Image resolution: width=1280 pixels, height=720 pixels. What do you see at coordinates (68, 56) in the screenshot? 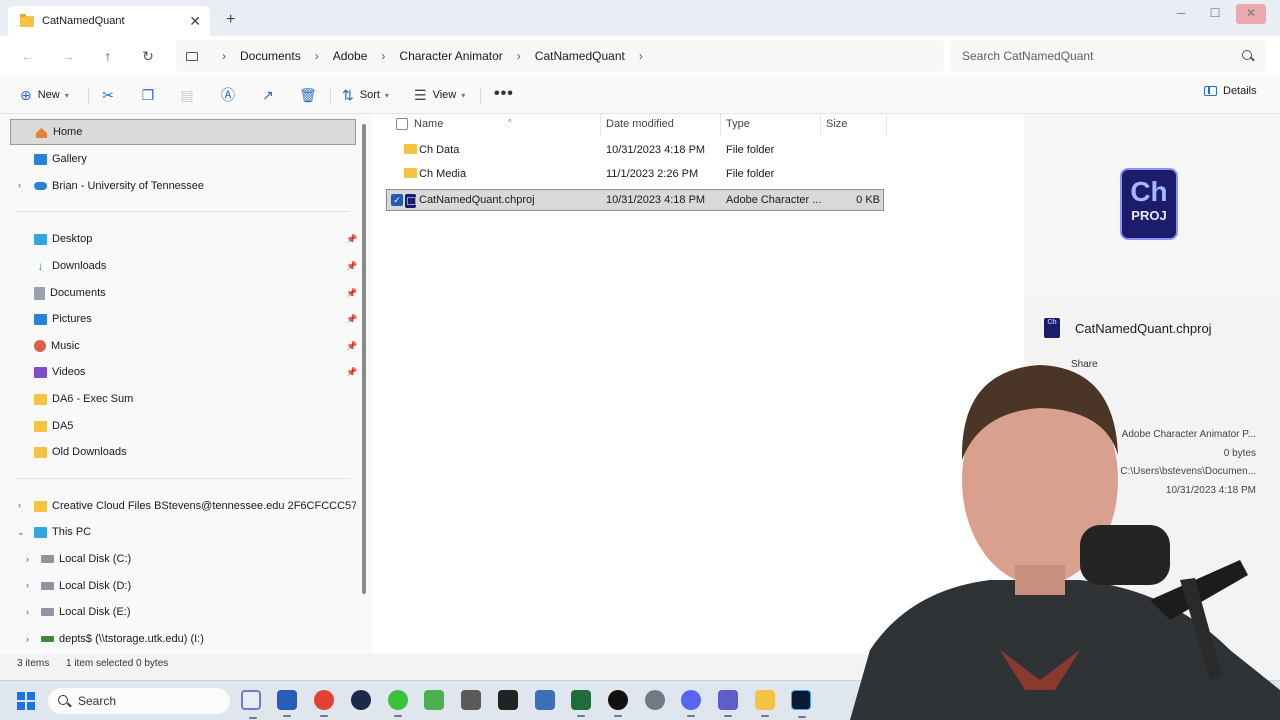
I see `forward-button: →` at bounding box center [68, 56].